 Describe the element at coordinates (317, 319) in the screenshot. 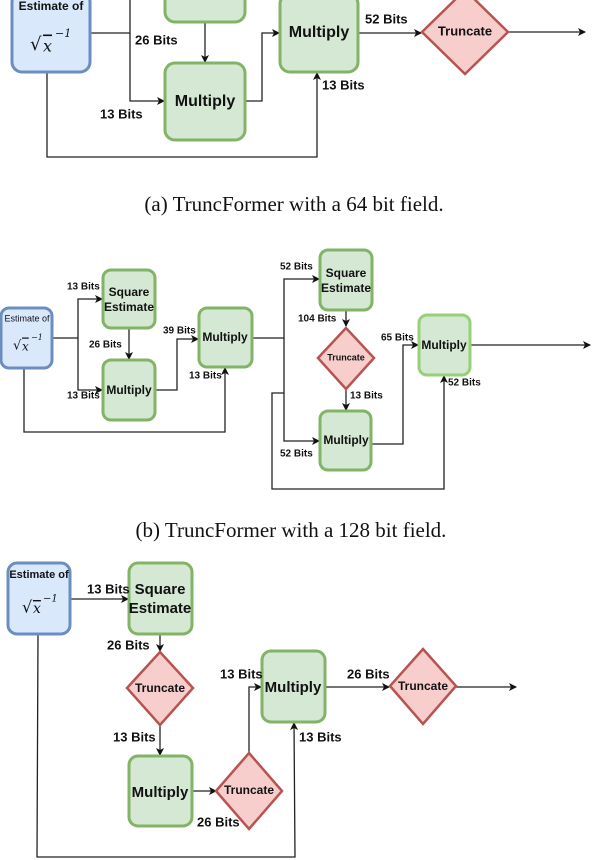

I see `bit-label: 104 Bits` at that location.